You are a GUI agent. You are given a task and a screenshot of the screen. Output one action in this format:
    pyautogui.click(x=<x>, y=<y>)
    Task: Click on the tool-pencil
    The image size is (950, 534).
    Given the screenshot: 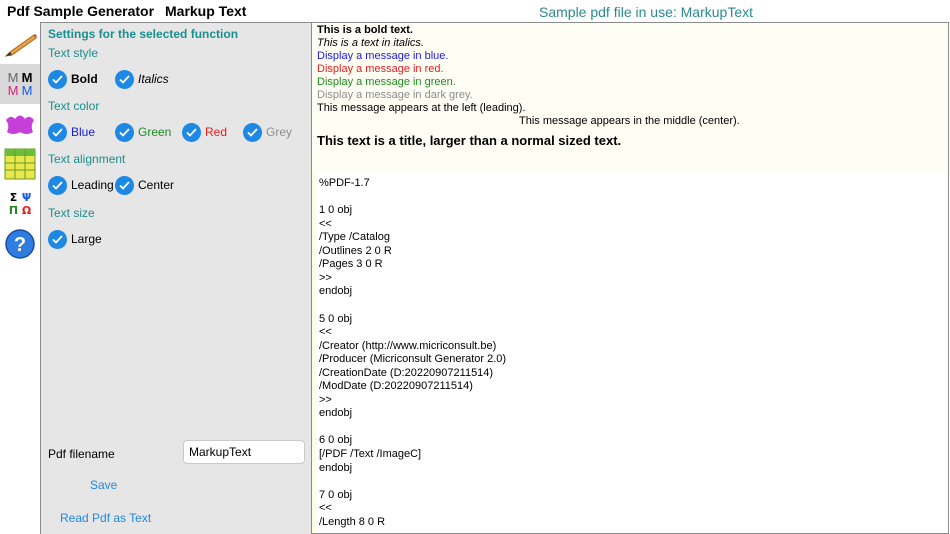 What is the action you would take?
    pyautogui.click(x=20, y=44)
    